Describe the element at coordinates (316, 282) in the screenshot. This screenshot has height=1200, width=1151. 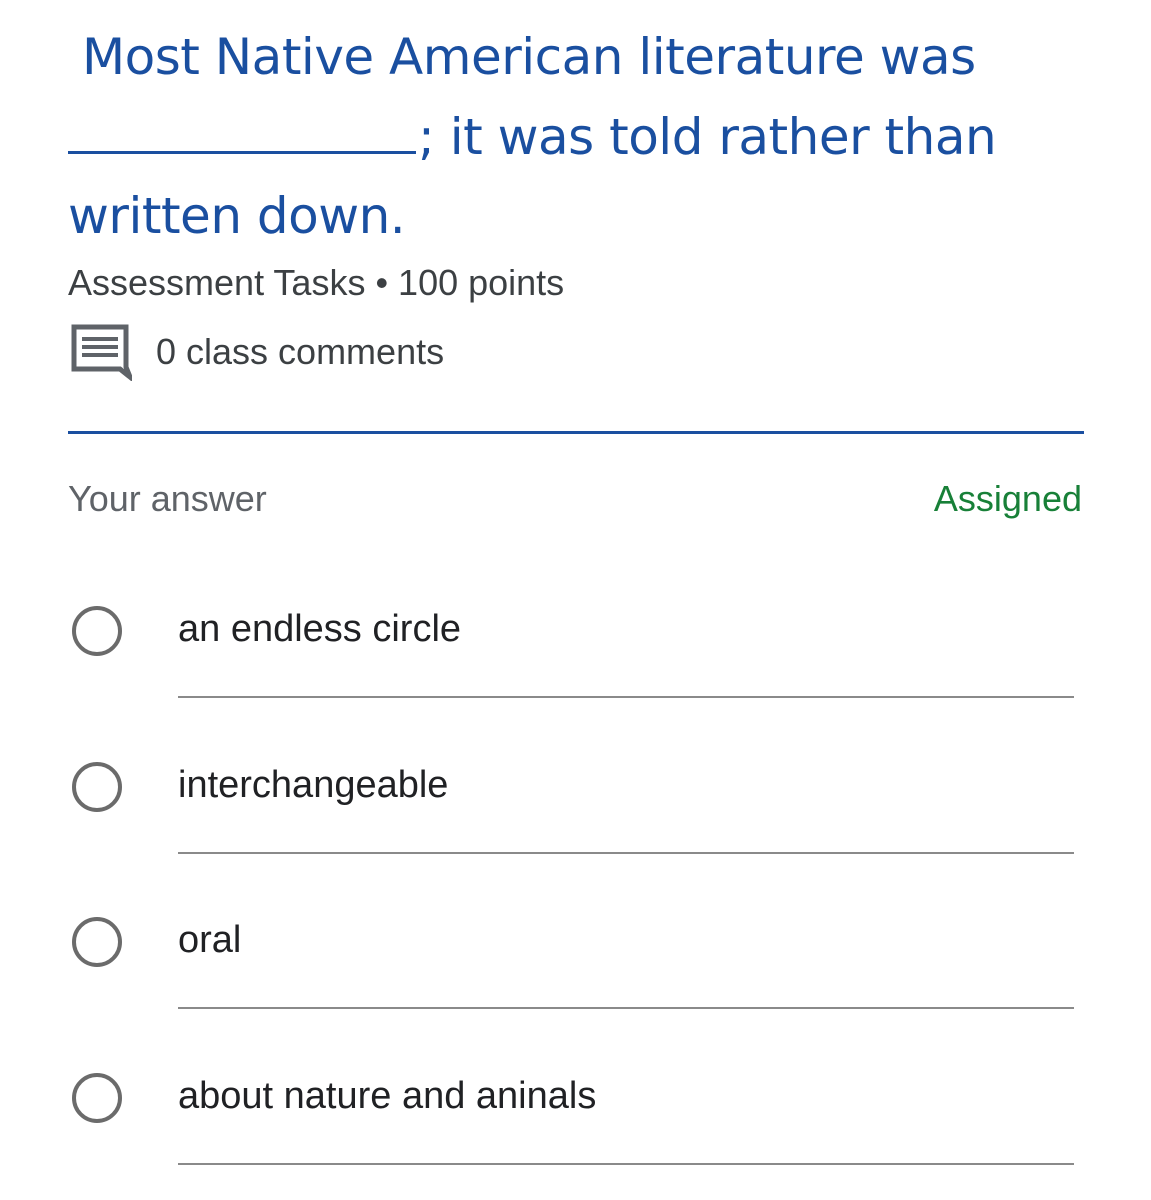
I see `assignment-meta: Assessment Tasks • 100 points` at that location.